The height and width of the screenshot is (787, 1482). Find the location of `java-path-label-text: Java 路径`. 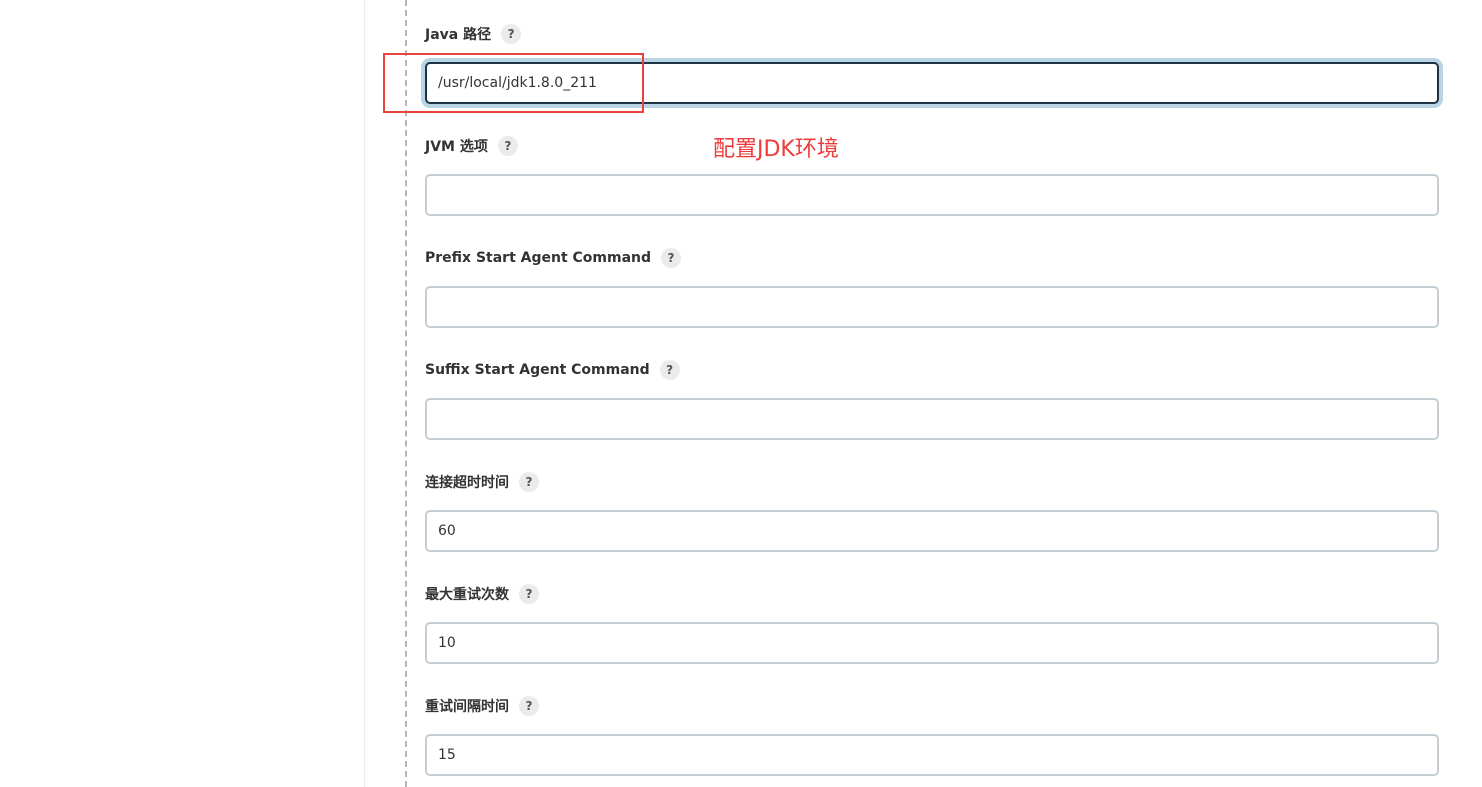

java-path-label-text: Java 路径 is located at coordinates (458, 35).